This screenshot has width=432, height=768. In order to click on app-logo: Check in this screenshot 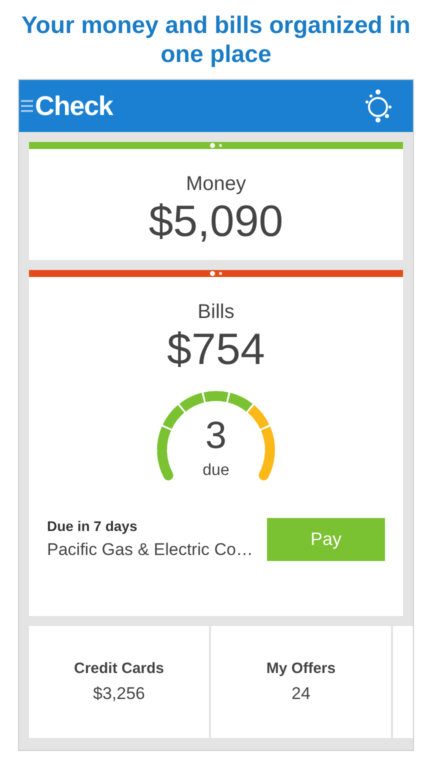, I will do `click(74, 106)`.